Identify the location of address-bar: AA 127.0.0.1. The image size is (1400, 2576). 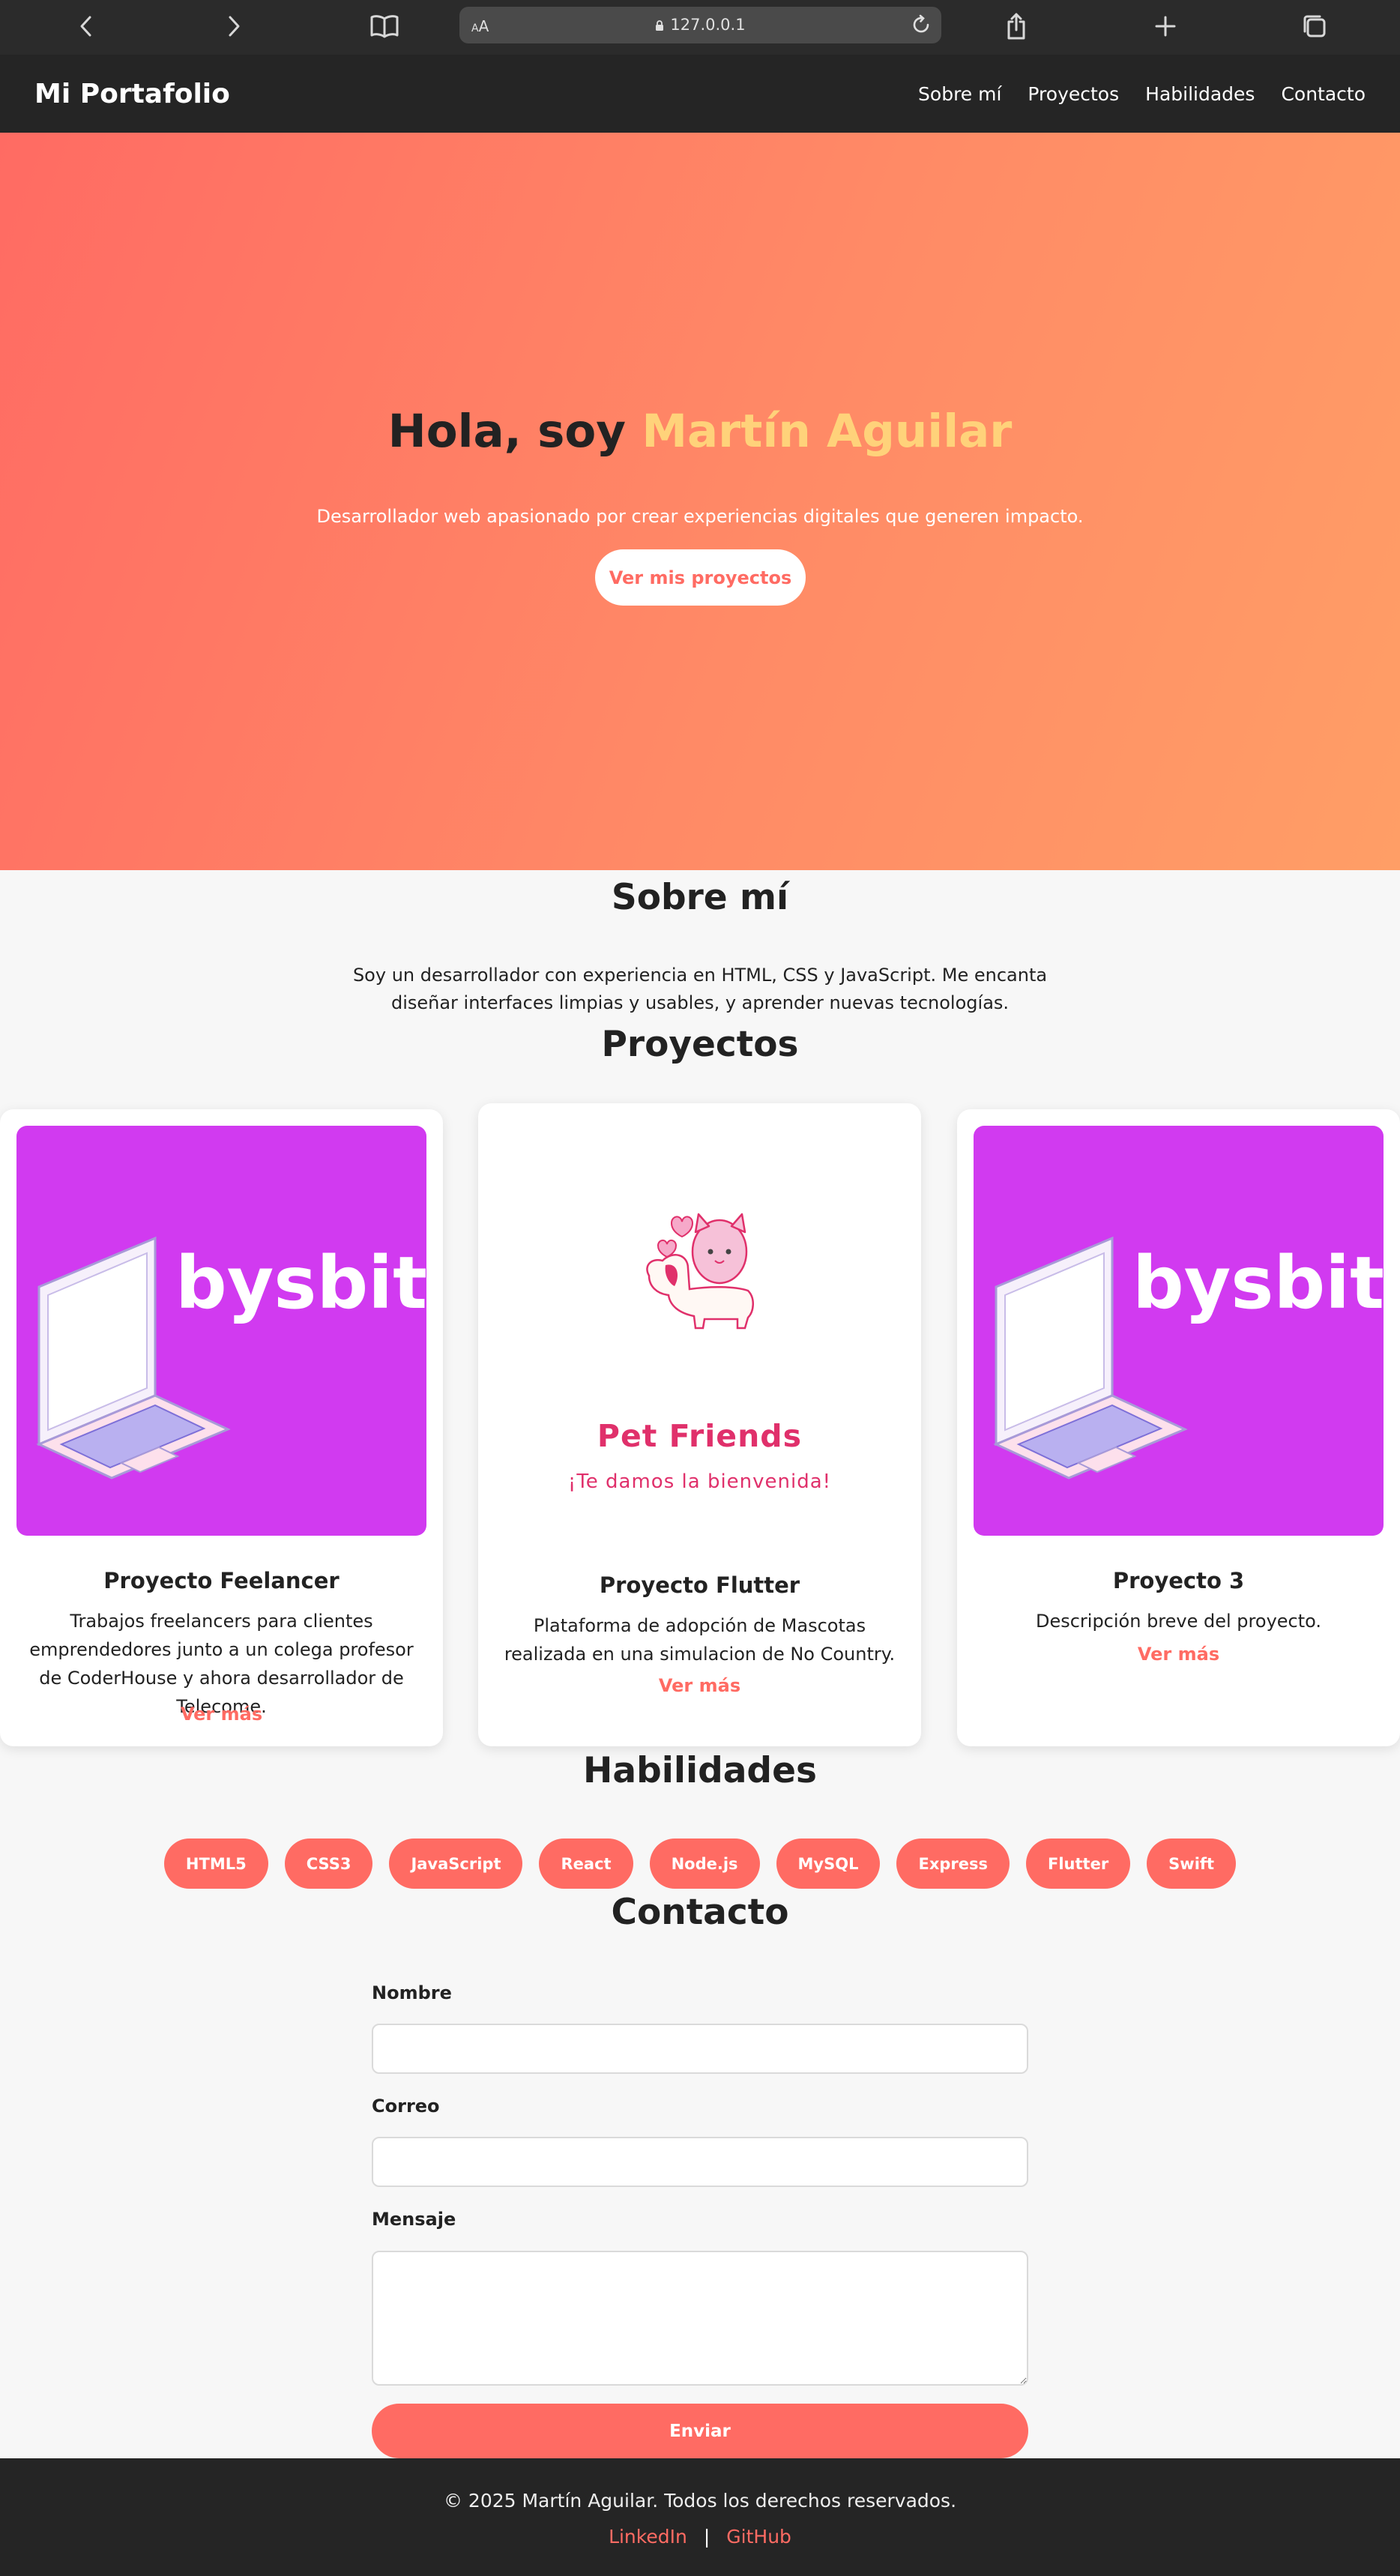
(700, 25).